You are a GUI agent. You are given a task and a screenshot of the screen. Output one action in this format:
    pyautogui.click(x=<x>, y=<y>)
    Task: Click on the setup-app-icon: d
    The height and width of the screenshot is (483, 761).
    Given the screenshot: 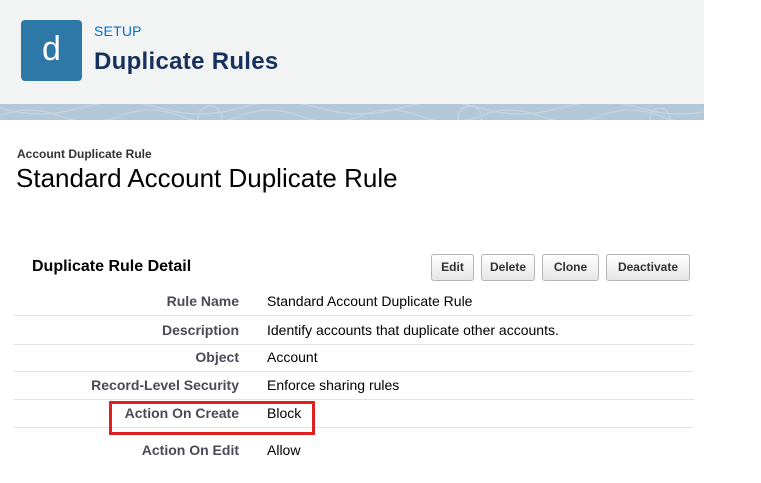 What is the action you would take?
    pyautogui.click(x=51, y=50)
    